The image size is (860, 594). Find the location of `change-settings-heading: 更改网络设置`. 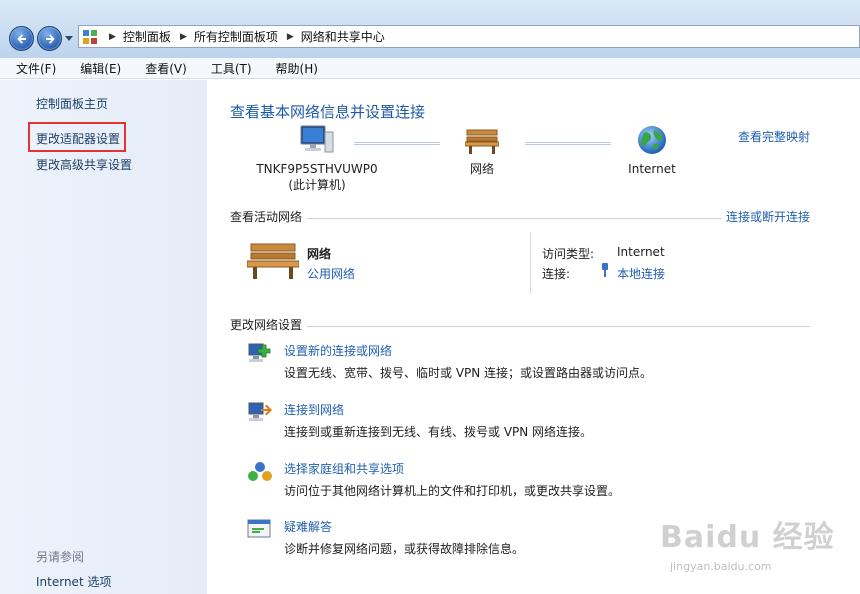

change-settings-heading: 更改网络设置 is located at coordinates (266, 325).